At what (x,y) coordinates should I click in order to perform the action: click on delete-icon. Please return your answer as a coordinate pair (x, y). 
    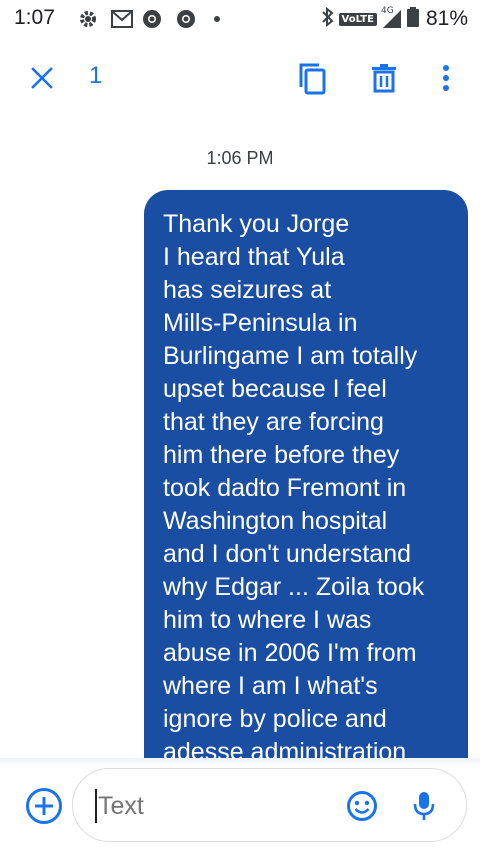
    Looking at the image, I should click on (384, 78).